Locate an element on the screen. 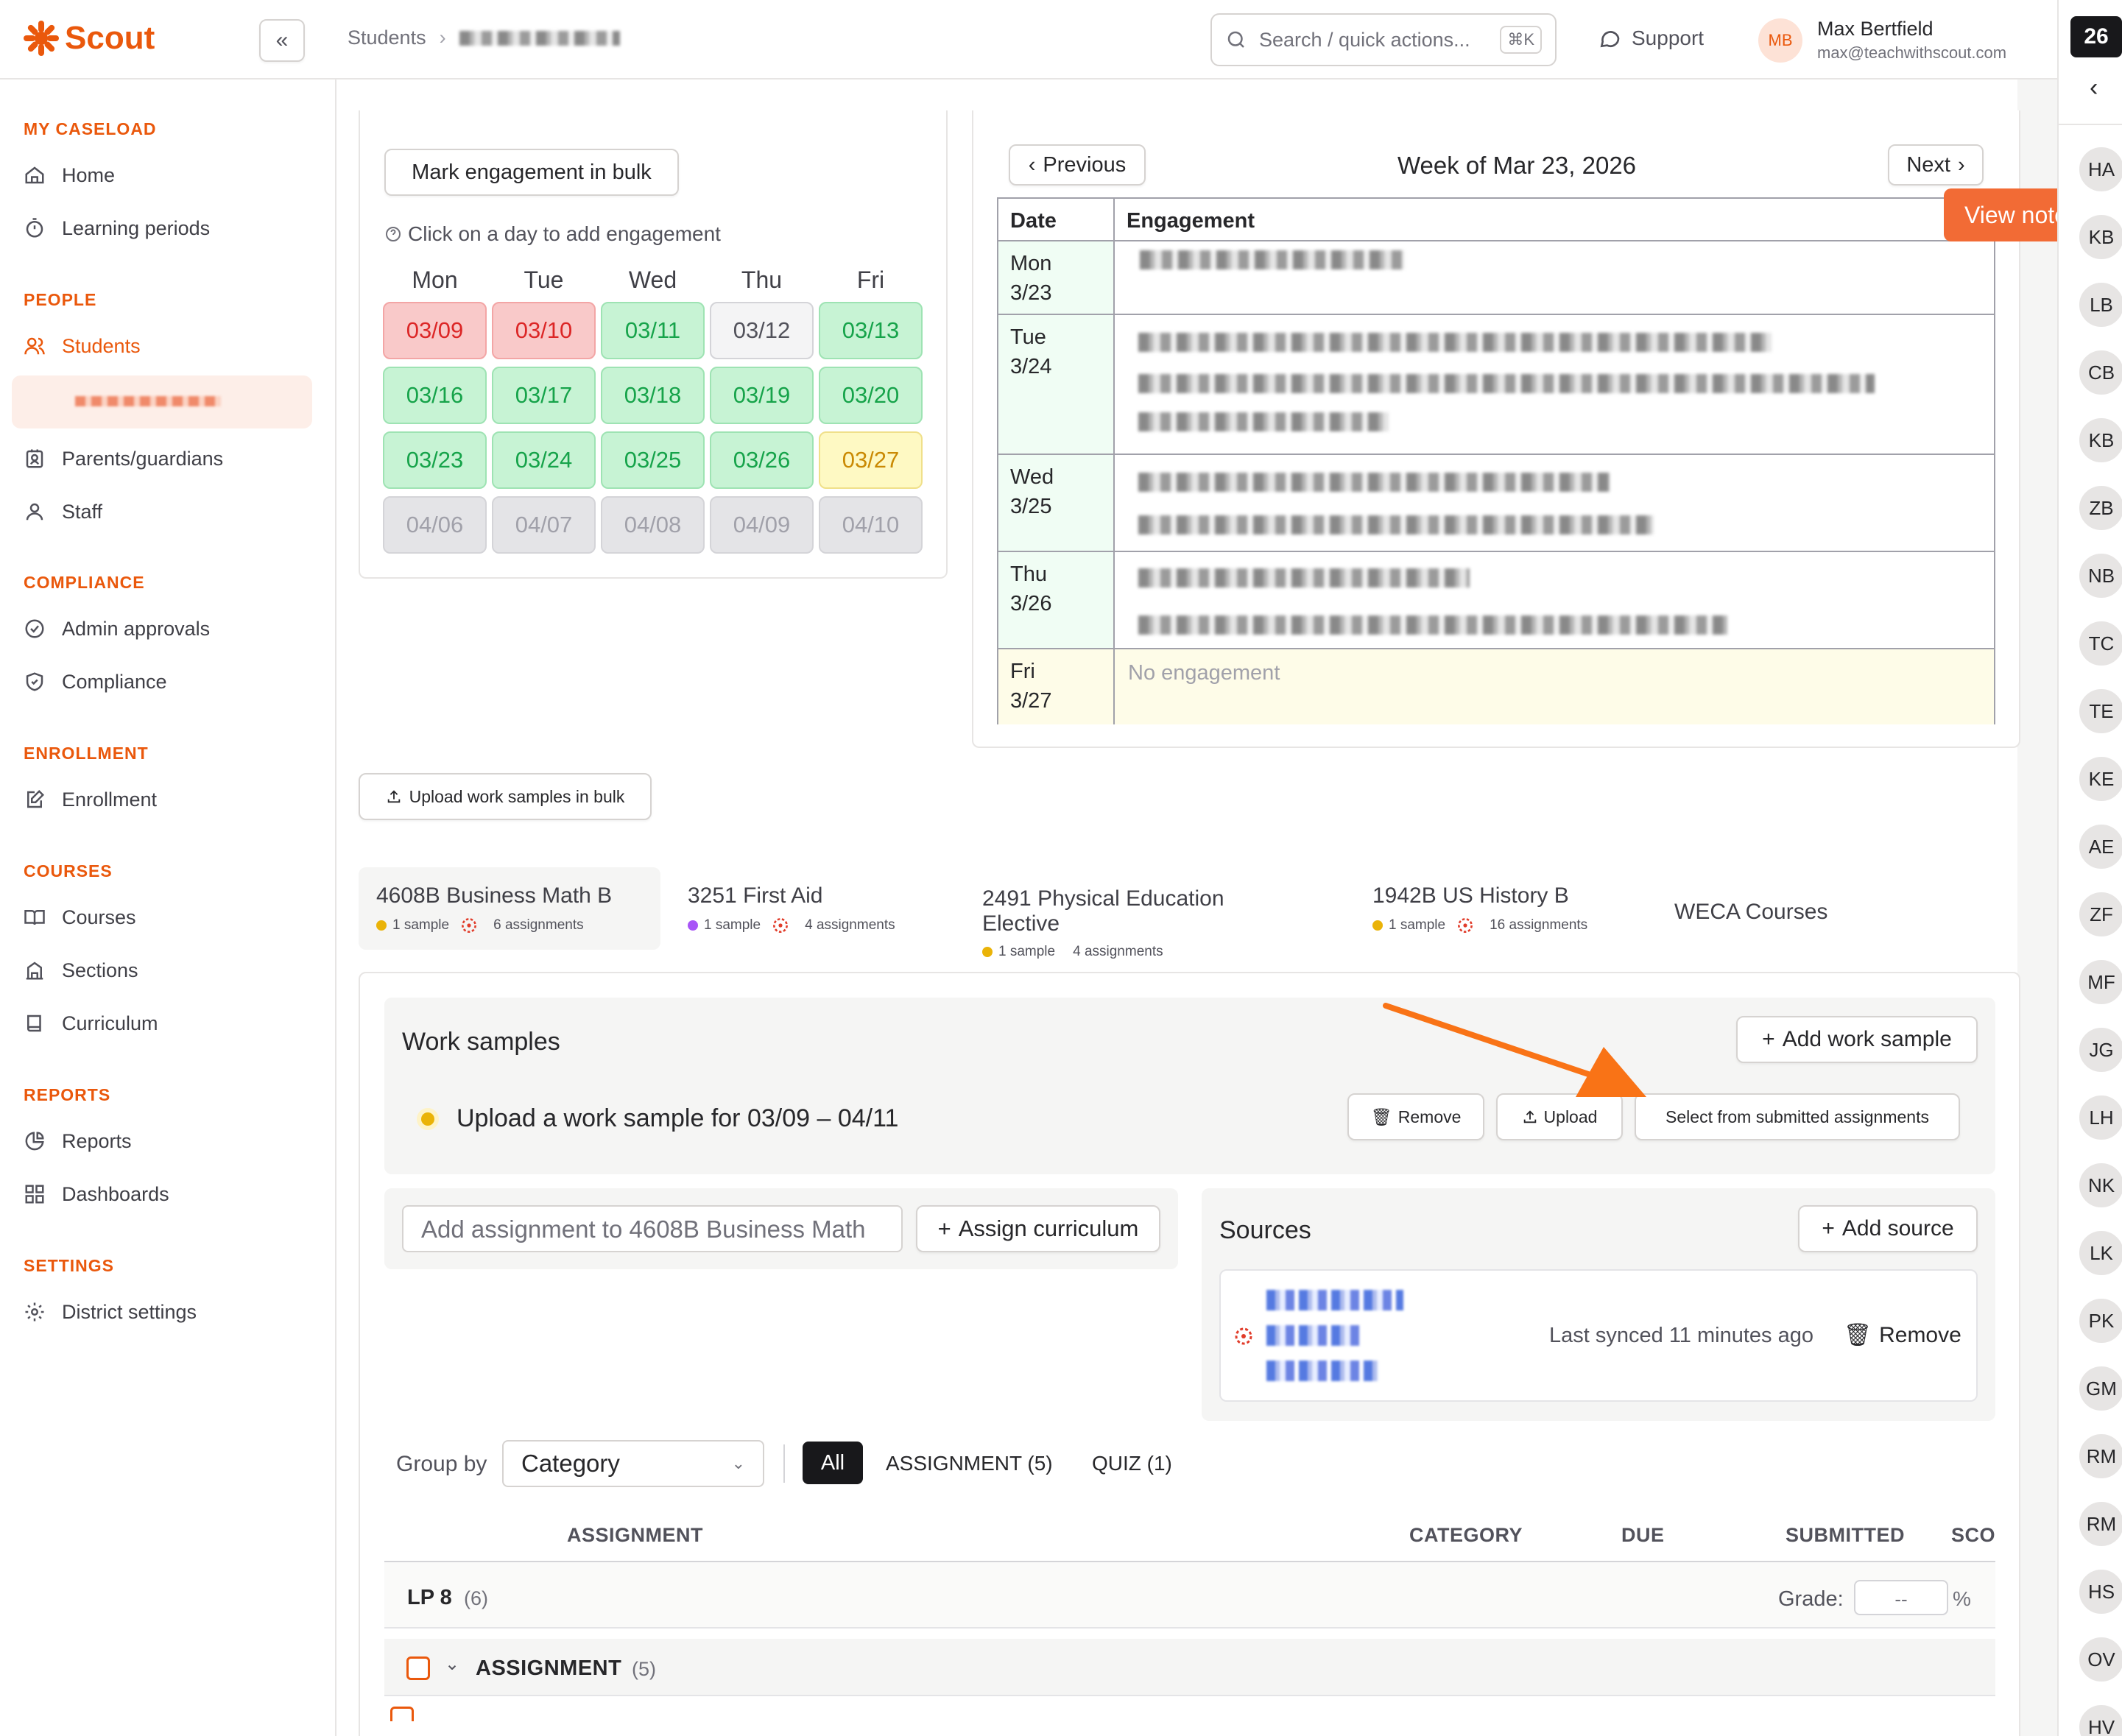 The image size is (2122, 1736). course-tab: WECA Courses is located at coordinates (1752, 909).